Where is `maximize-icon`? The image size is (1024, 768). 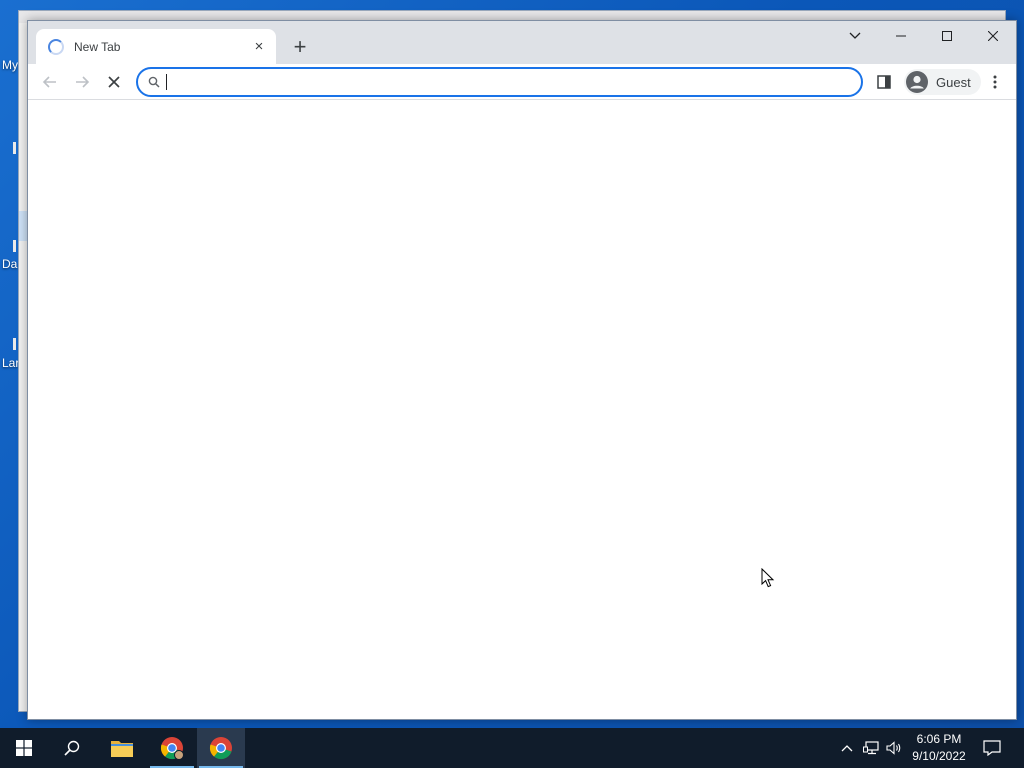
maximize-icon is located at coordinates (947, 36).